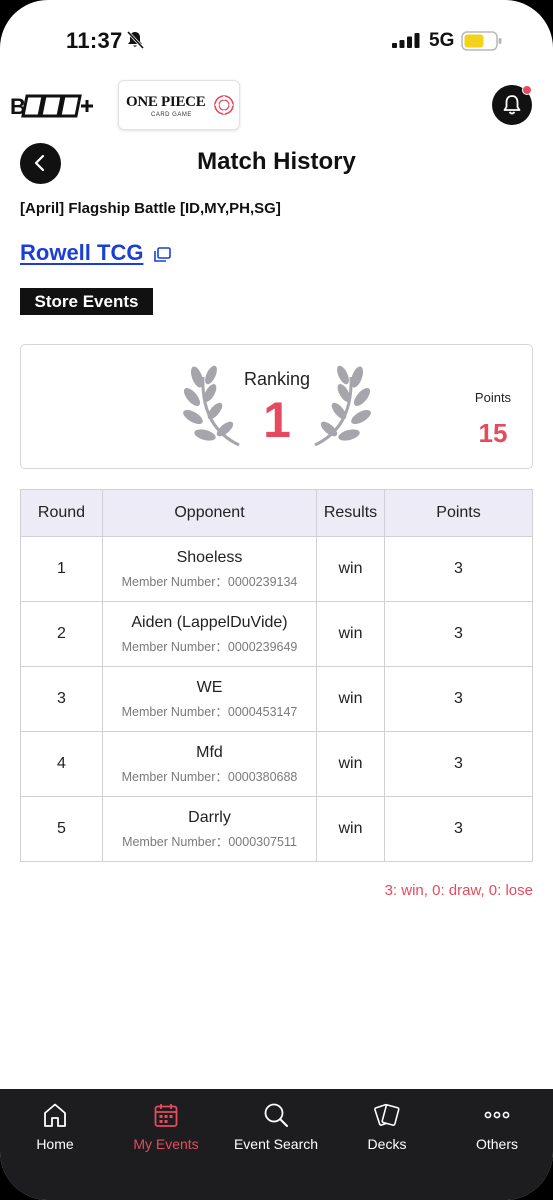  What do you see at coordinates (209, 581) in the screenshot?
I see `member-number: Member Number：0000239134` at bounding box center [209, 581].